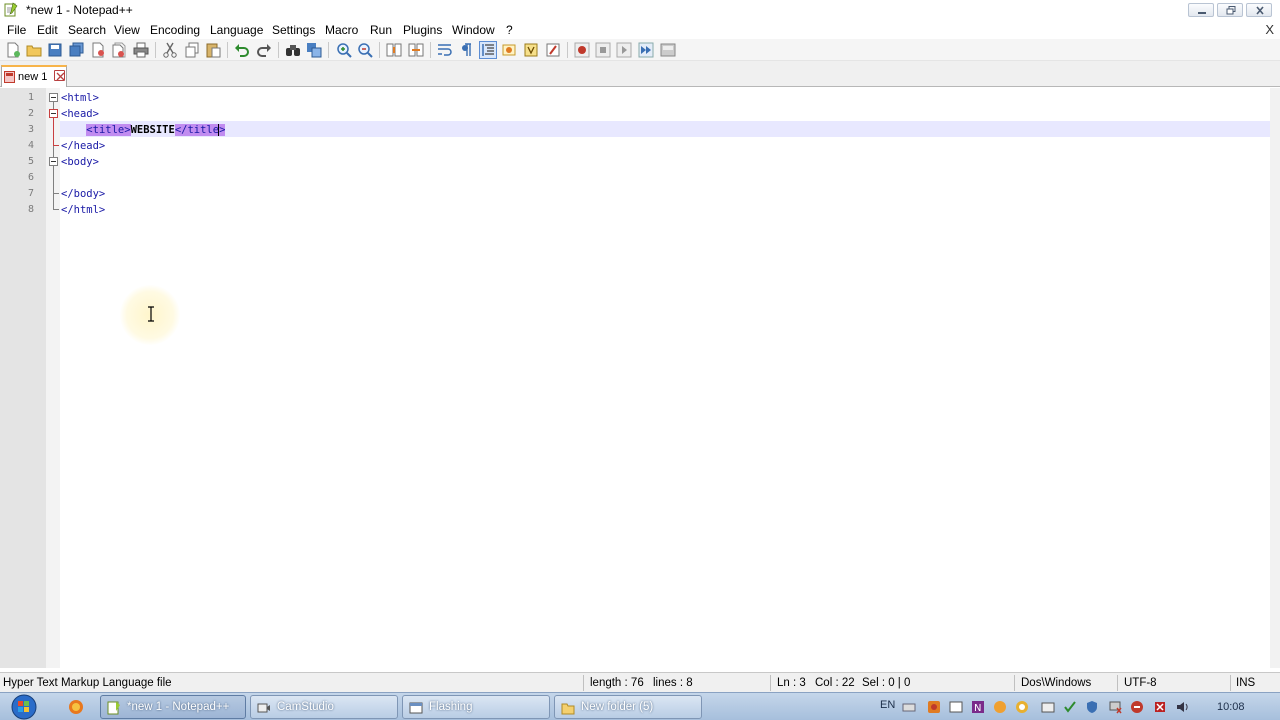 This screenshot has height=720, width=1280. I want to click on open-file-button, so click(34, 50).